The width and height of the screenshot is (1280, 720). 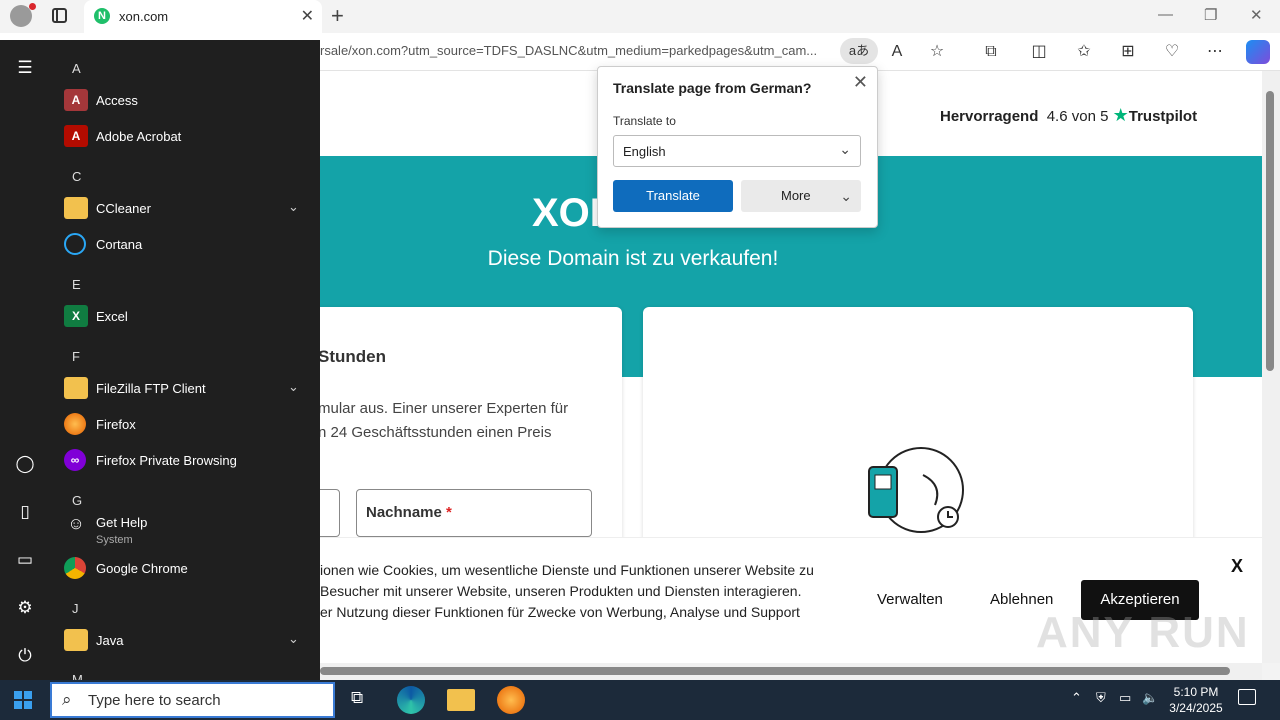 I want to click on read-aloud-icon: A, so click(x=897, y=52).